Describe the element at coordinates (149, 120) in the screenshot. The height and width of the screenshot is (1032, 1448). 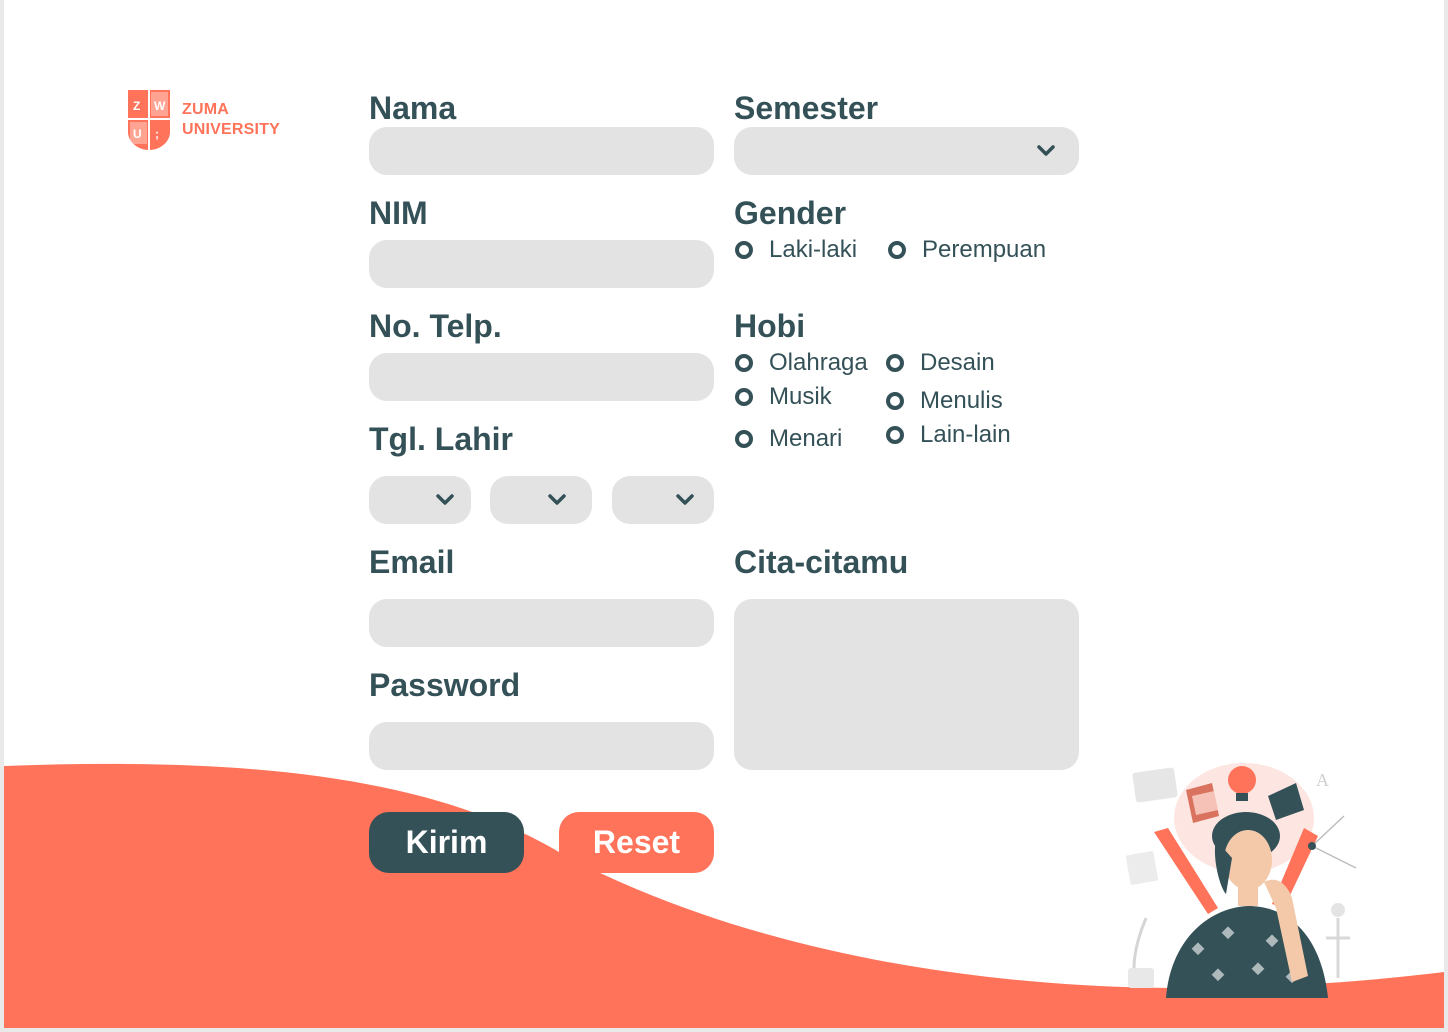
I see `shield-logo-icon: Z W U ;` at that location.